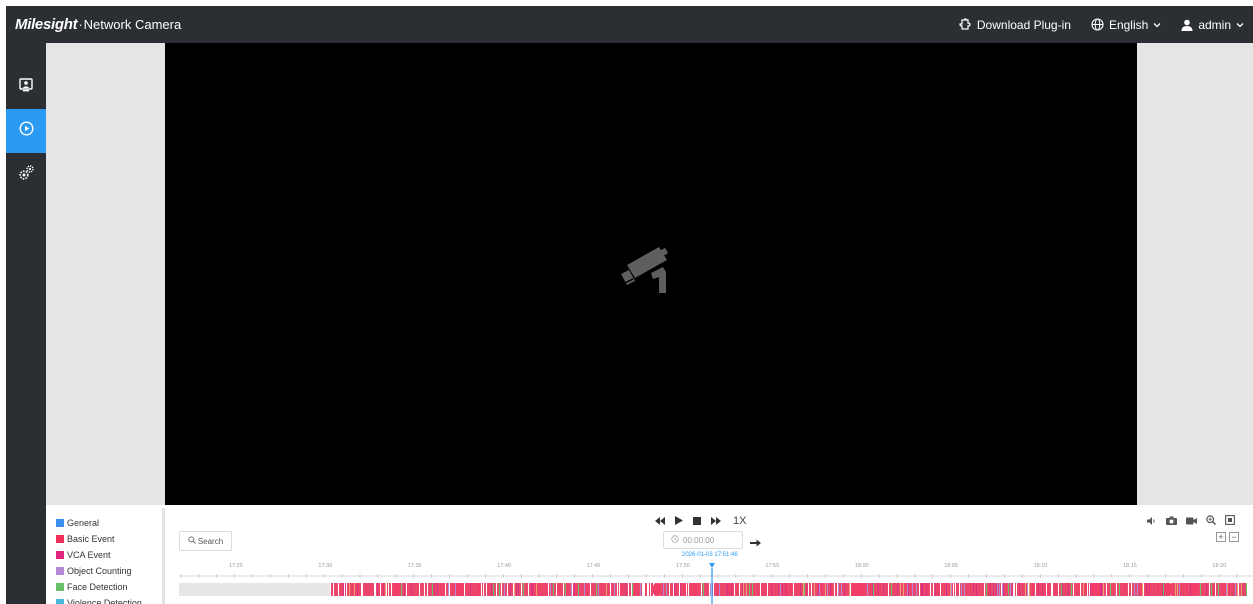 The width and height of the screenshot is (1253, 604). I want to click on camera-snapshot-icon, so click(1171, 521).